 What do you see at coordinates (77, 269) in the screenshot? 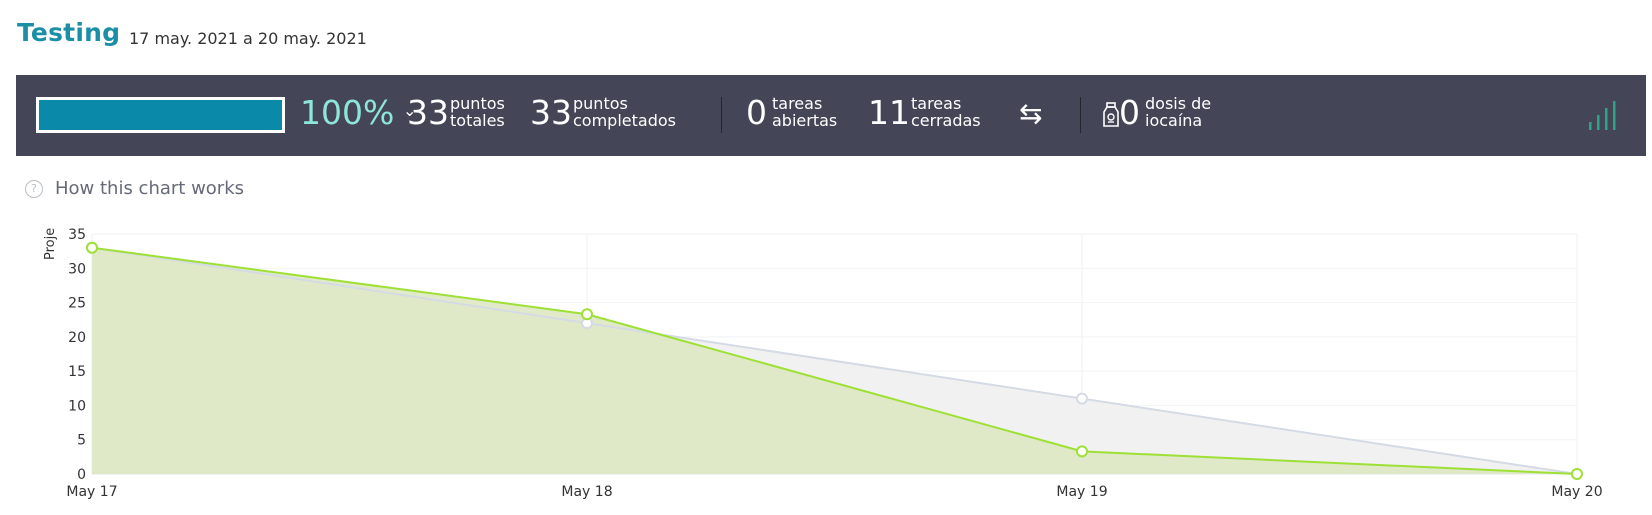
I see `y-tick-label: 30` at bounding box center [77, 269].